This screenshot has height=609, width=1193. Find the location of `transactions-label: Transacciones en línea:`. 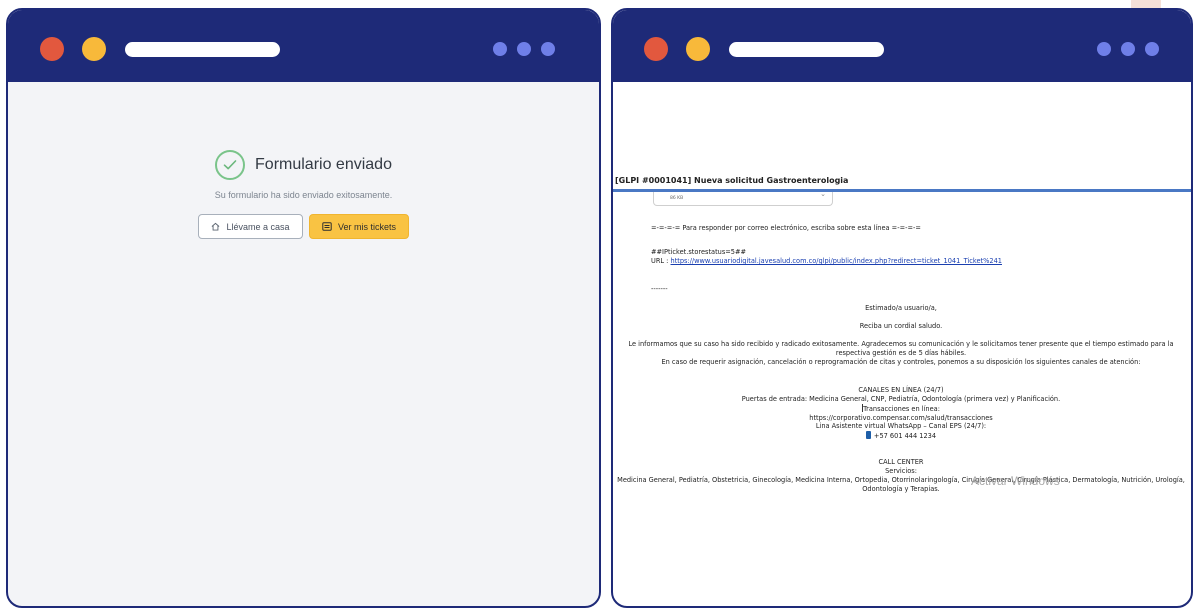

transactions-label: Transacciones en línea: is located at coordinates (901, 409).